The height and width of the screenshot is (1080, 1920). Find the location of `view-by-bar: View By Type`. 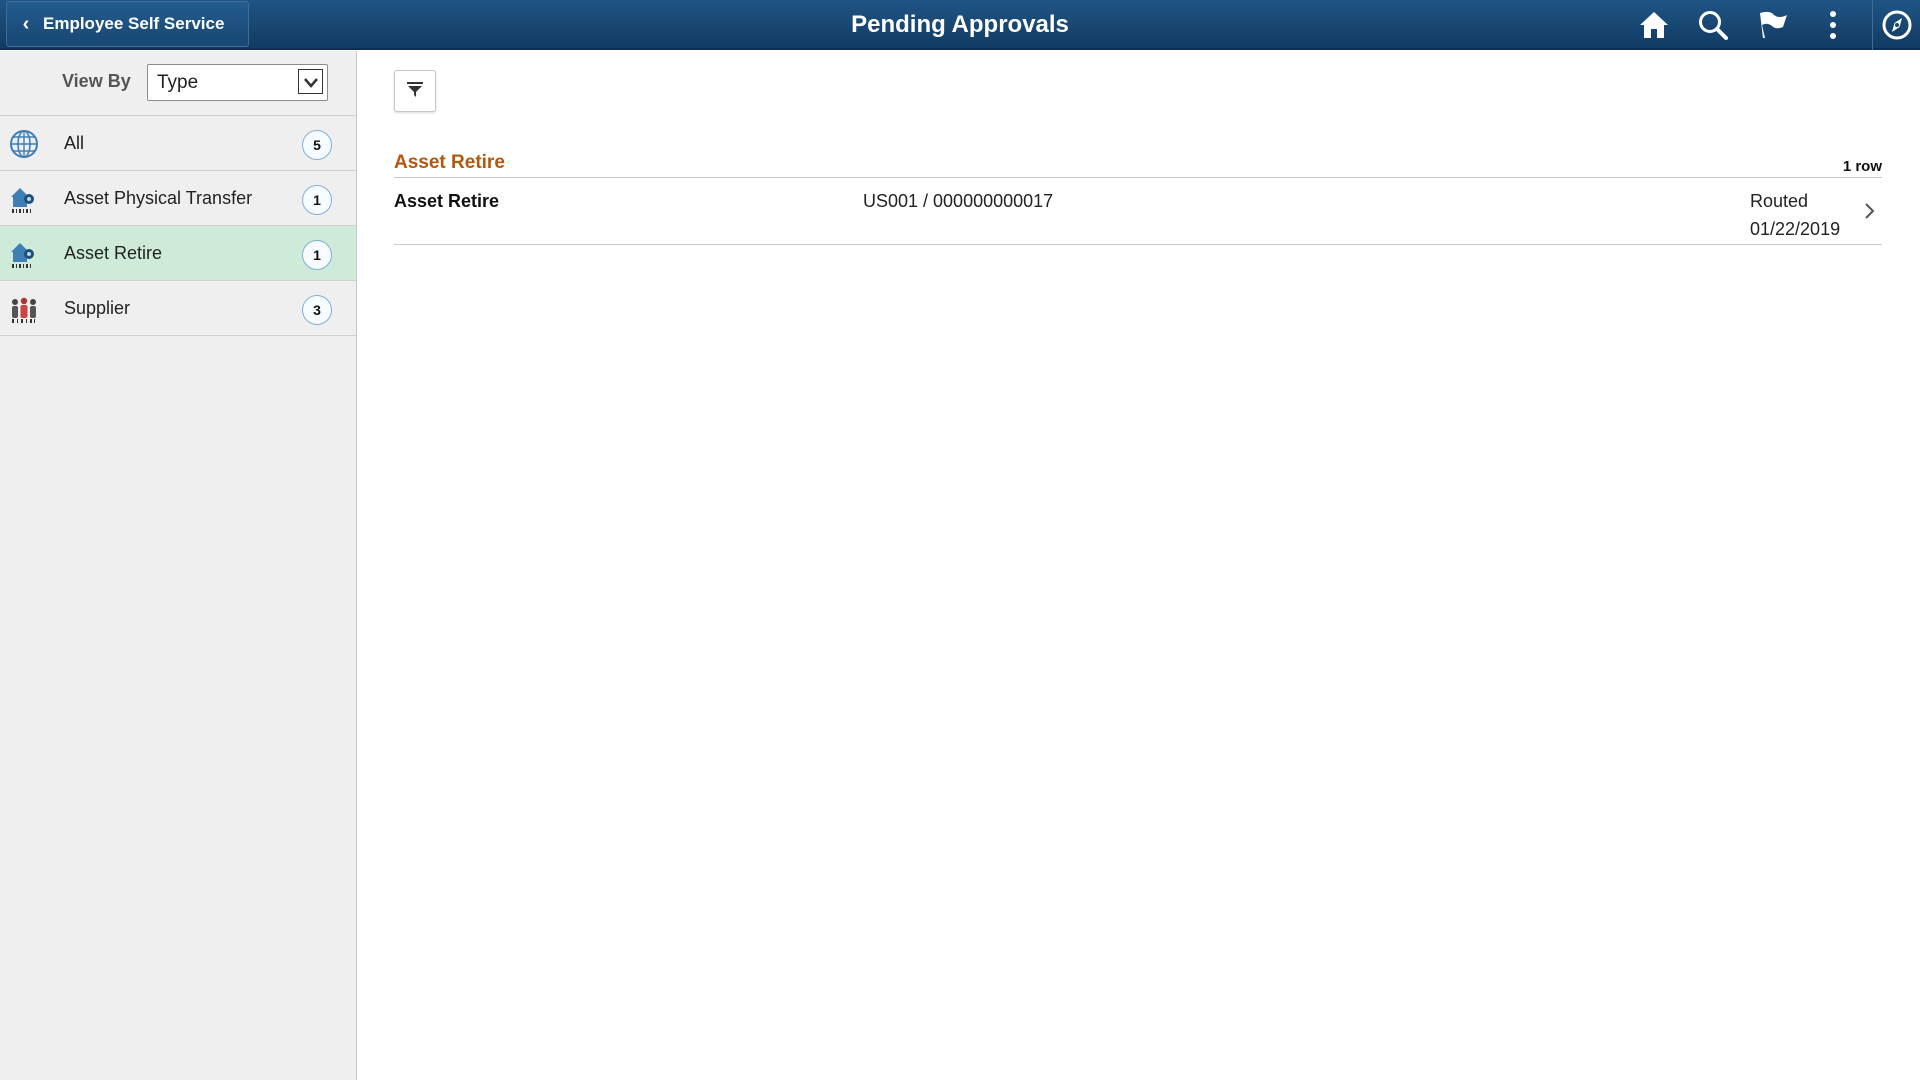

view-by-bar: View By Type is located at coordinates (178, 83).